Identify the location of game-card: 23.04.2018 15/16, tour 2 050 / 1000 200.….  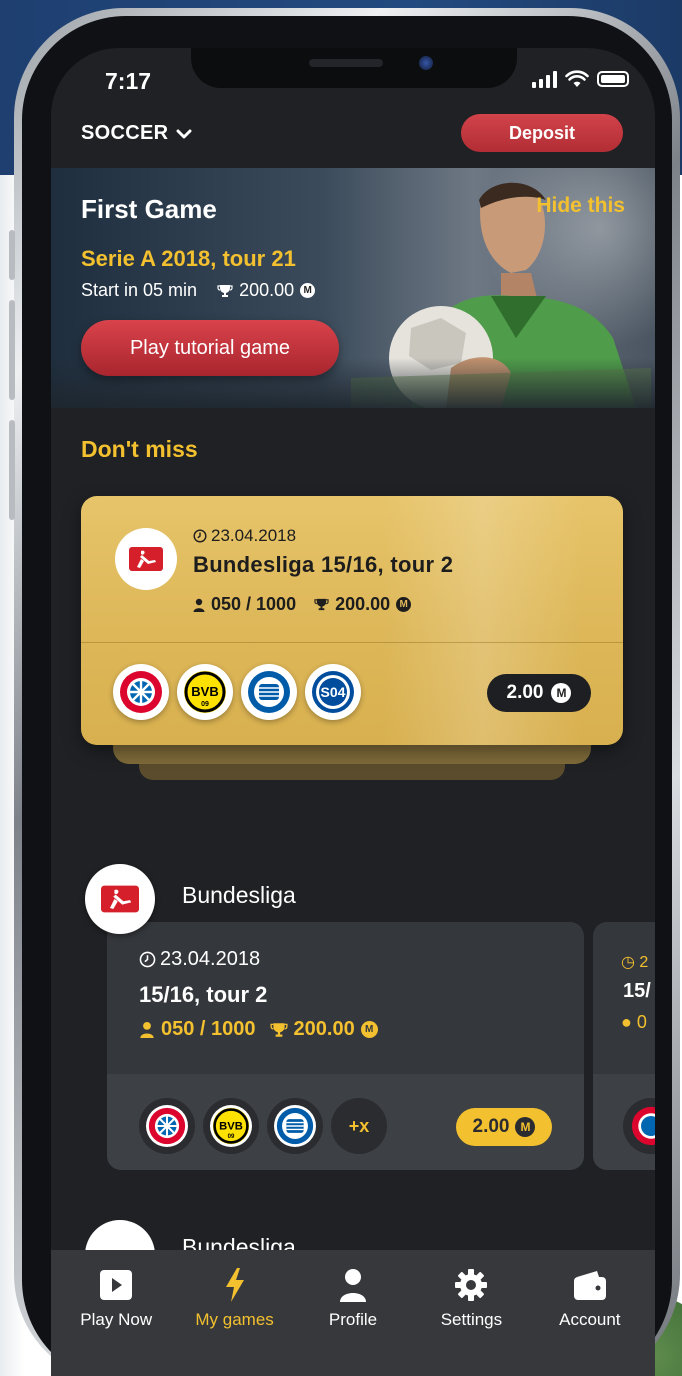
(345, 1046).